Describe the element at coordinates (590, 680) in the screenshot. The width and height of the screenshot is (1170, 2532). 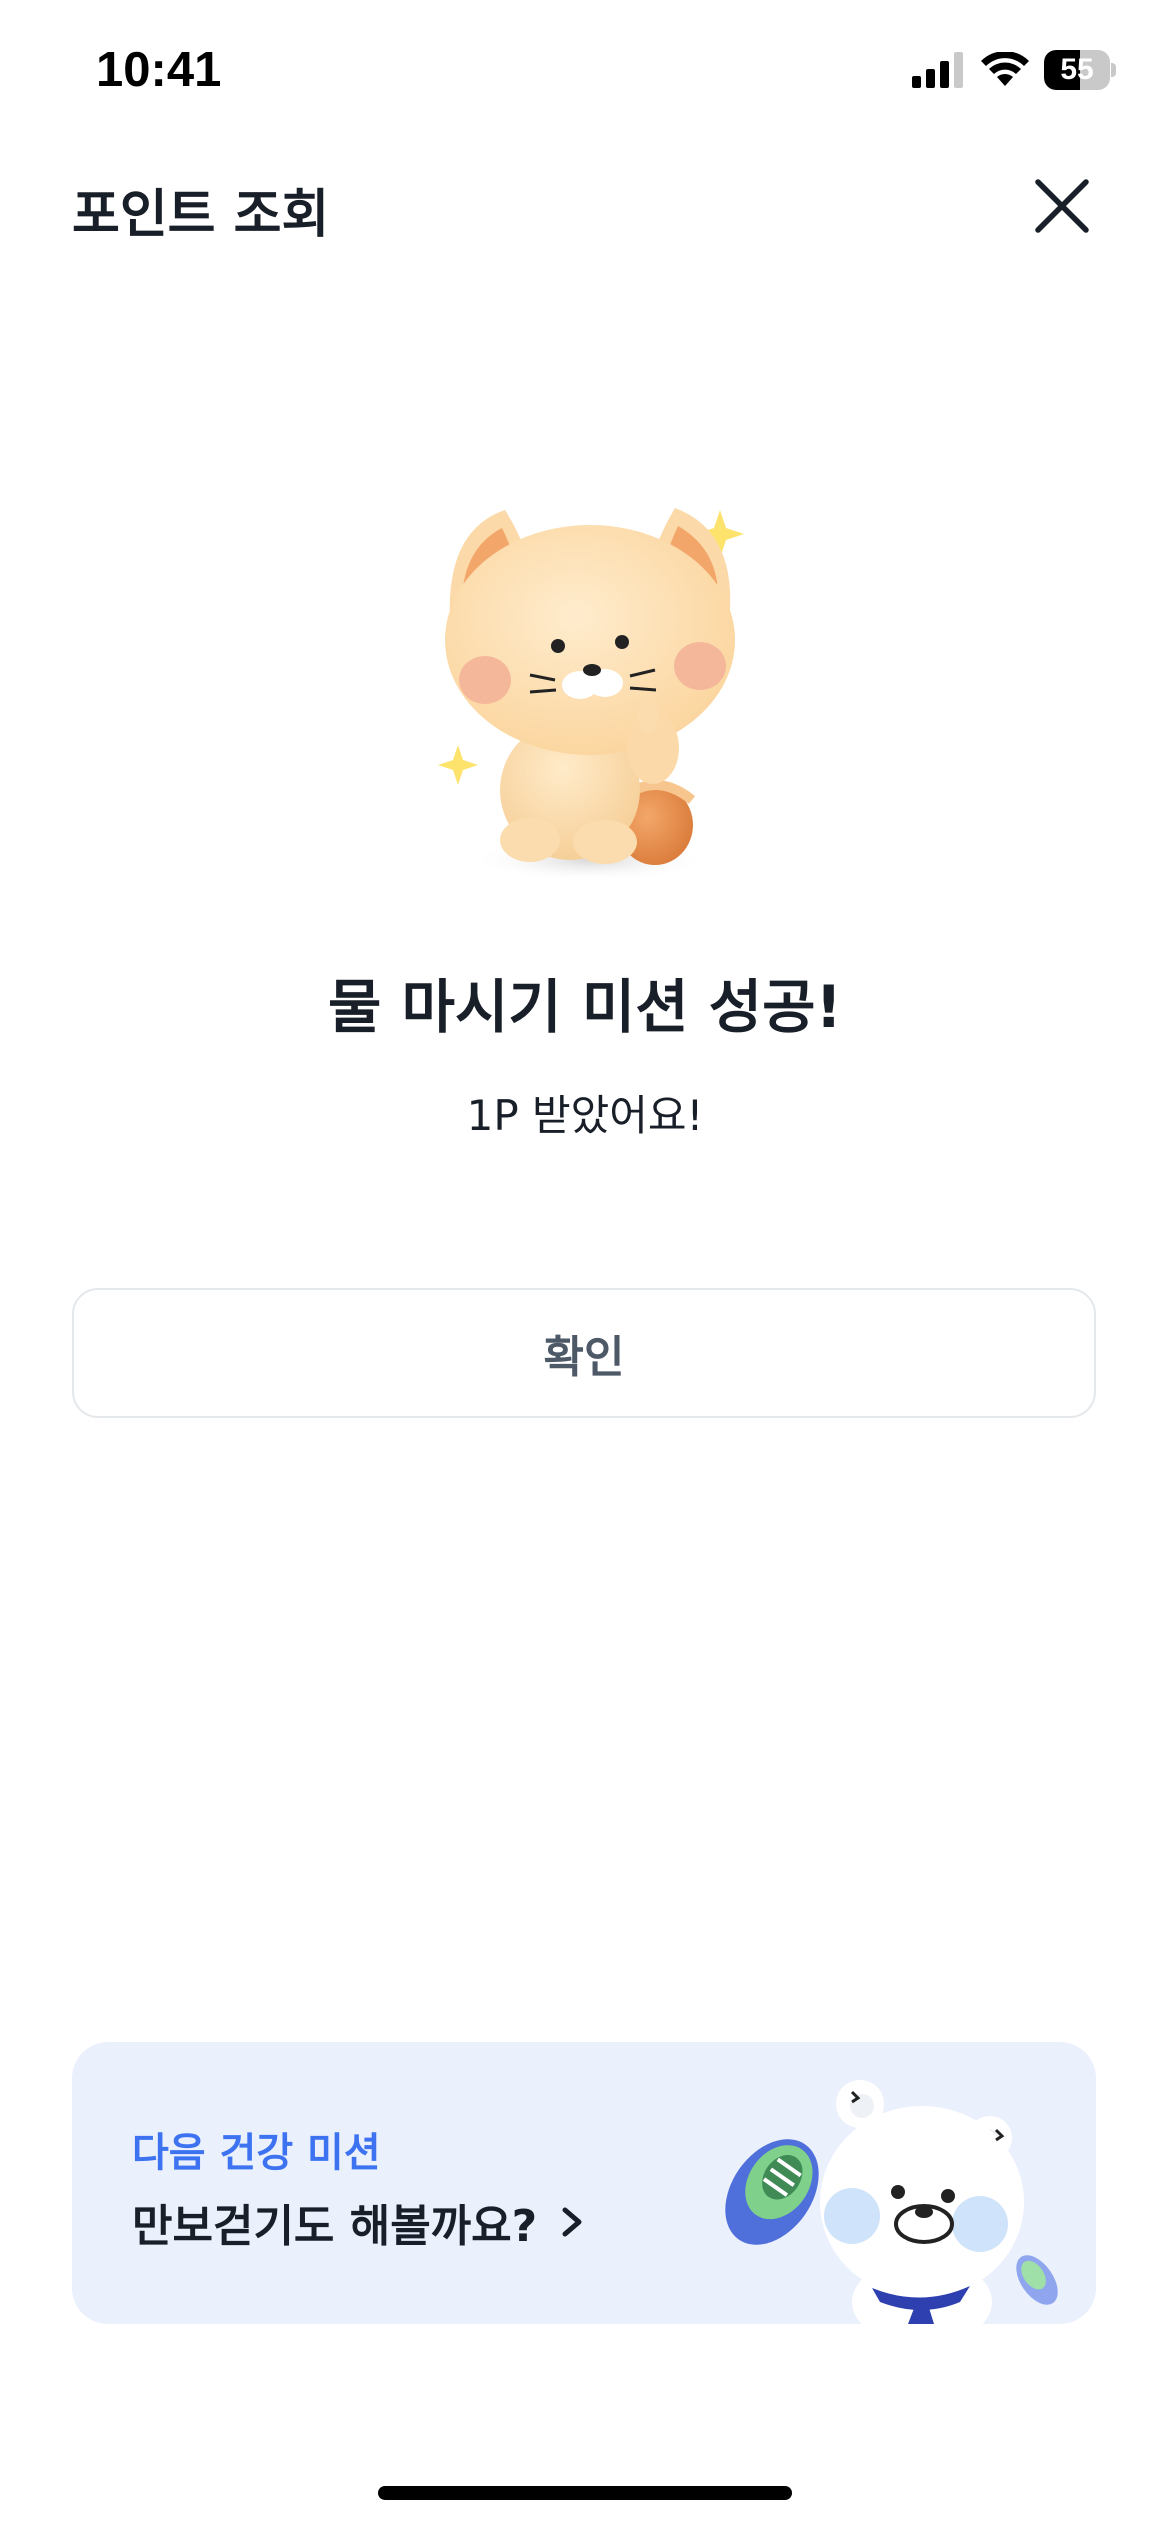
I see `cat-character-illustration` at that location.